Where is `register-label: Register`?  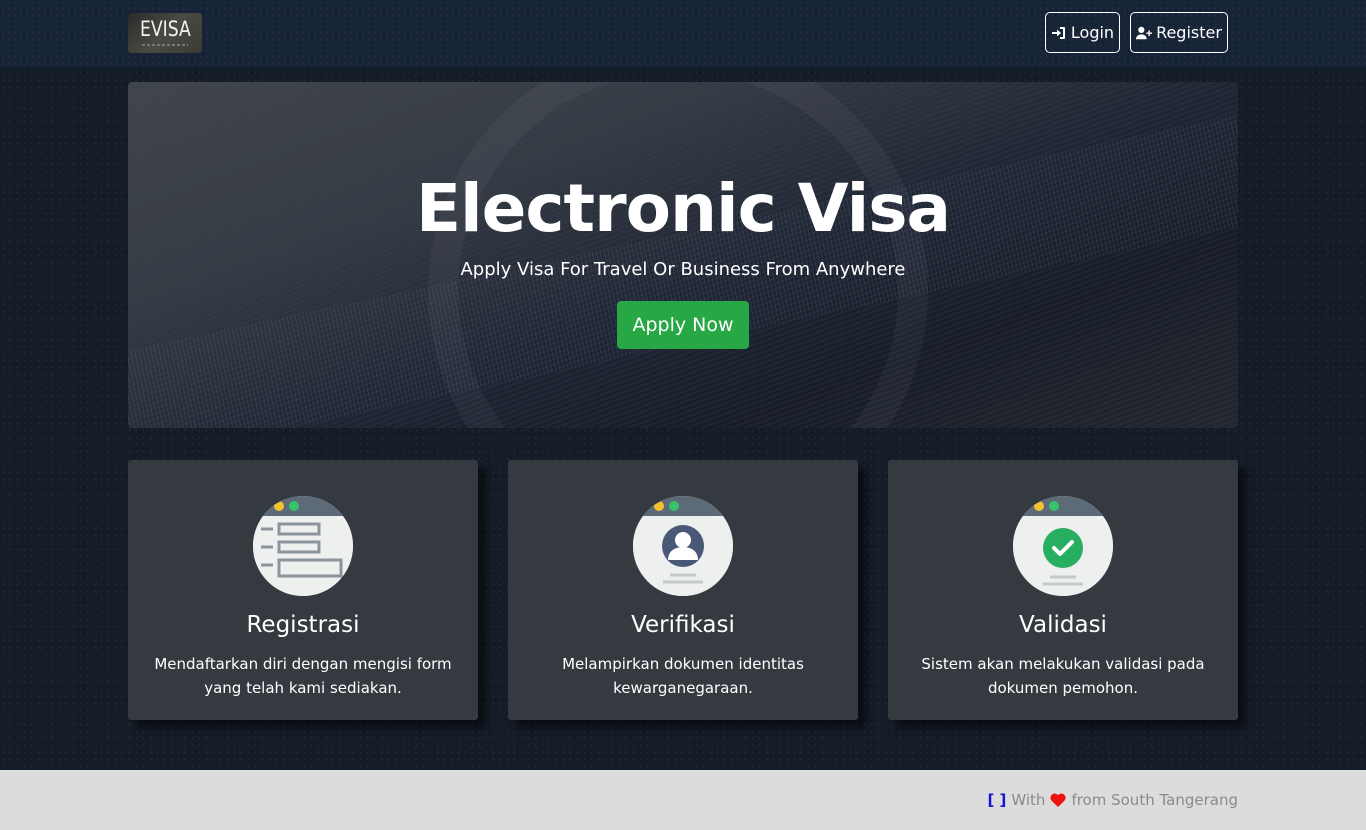 register-label: Register is located at coordinates (1189, 32).